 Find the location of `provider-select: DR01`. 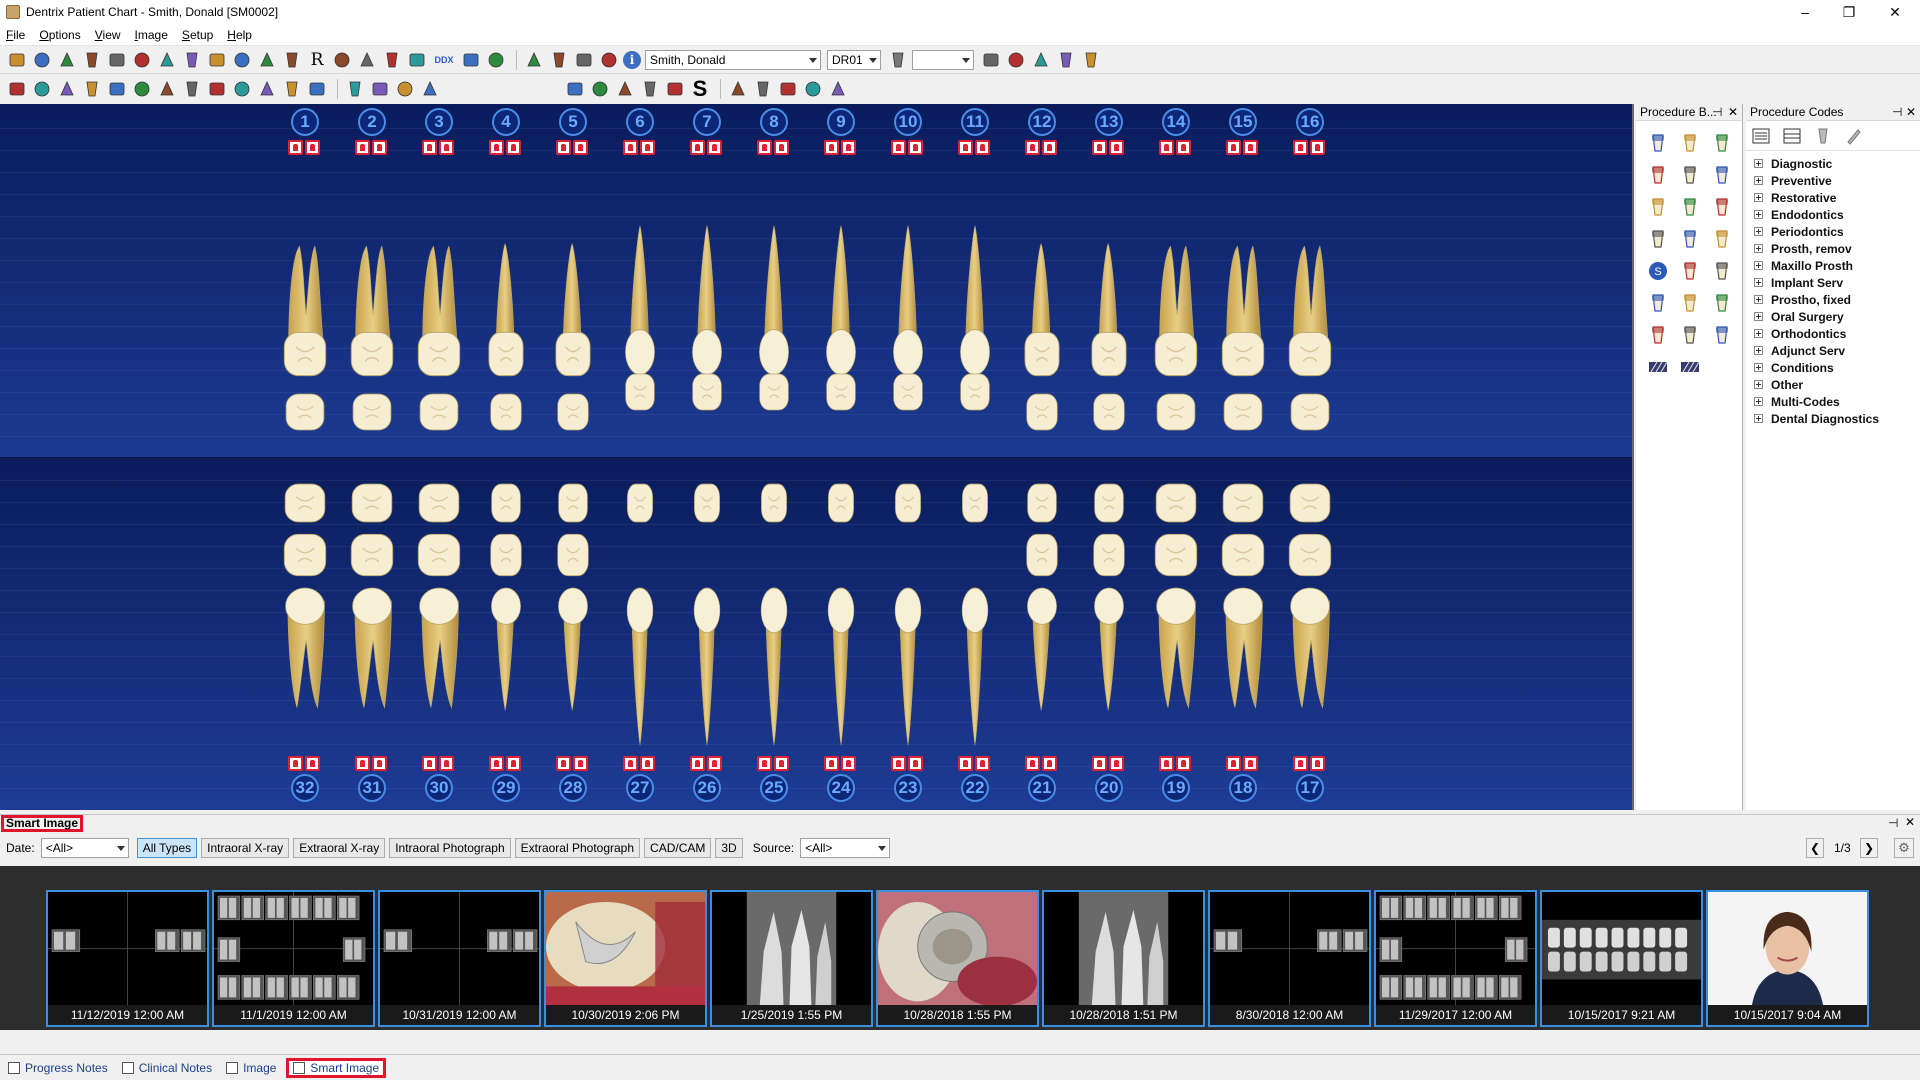

provider-select: DR01 is located at coordinates (854, 59).